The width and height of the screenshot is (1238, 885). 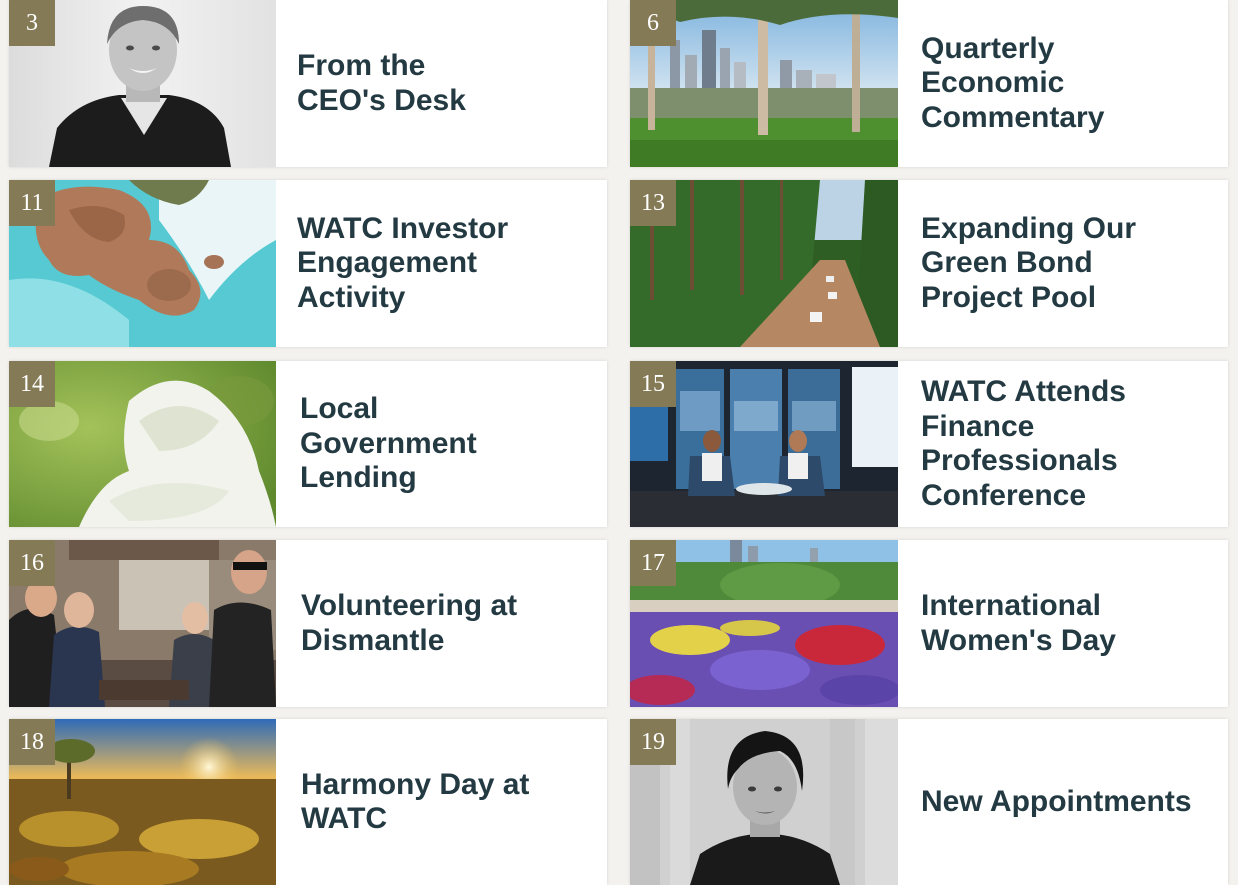 I want to click on article-title: Volunteering at Dismantle, so click(x=449, y=623).